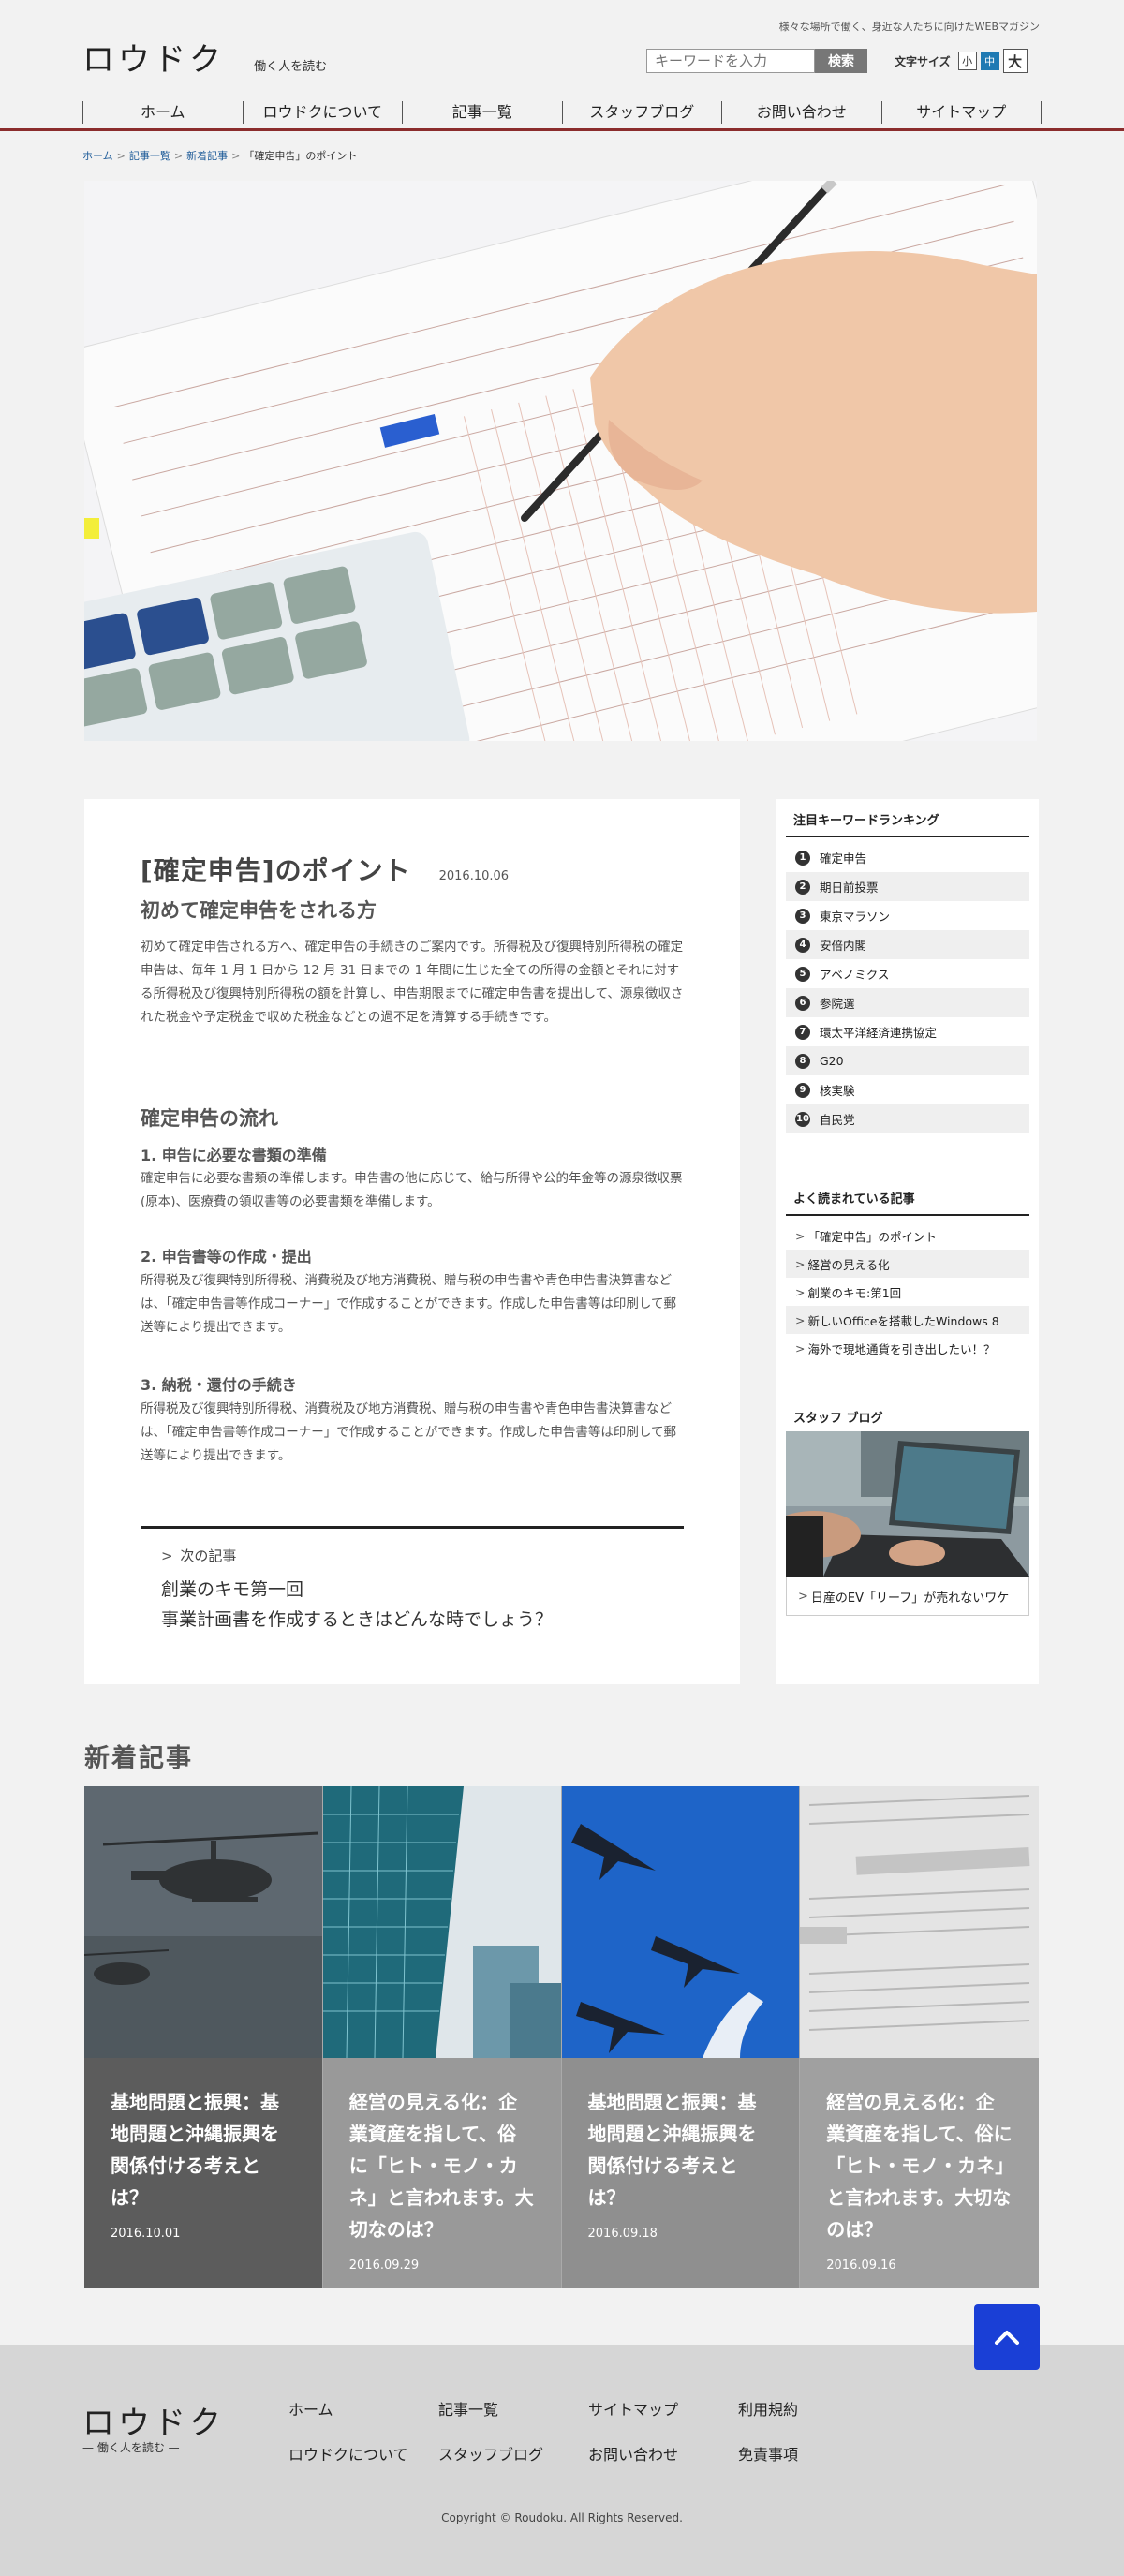  Describe the element at coordinates (907, 1348) in the screenshot. I see `popular-article-item: > 海外で現地通貨を引き出したい！？` at that location.